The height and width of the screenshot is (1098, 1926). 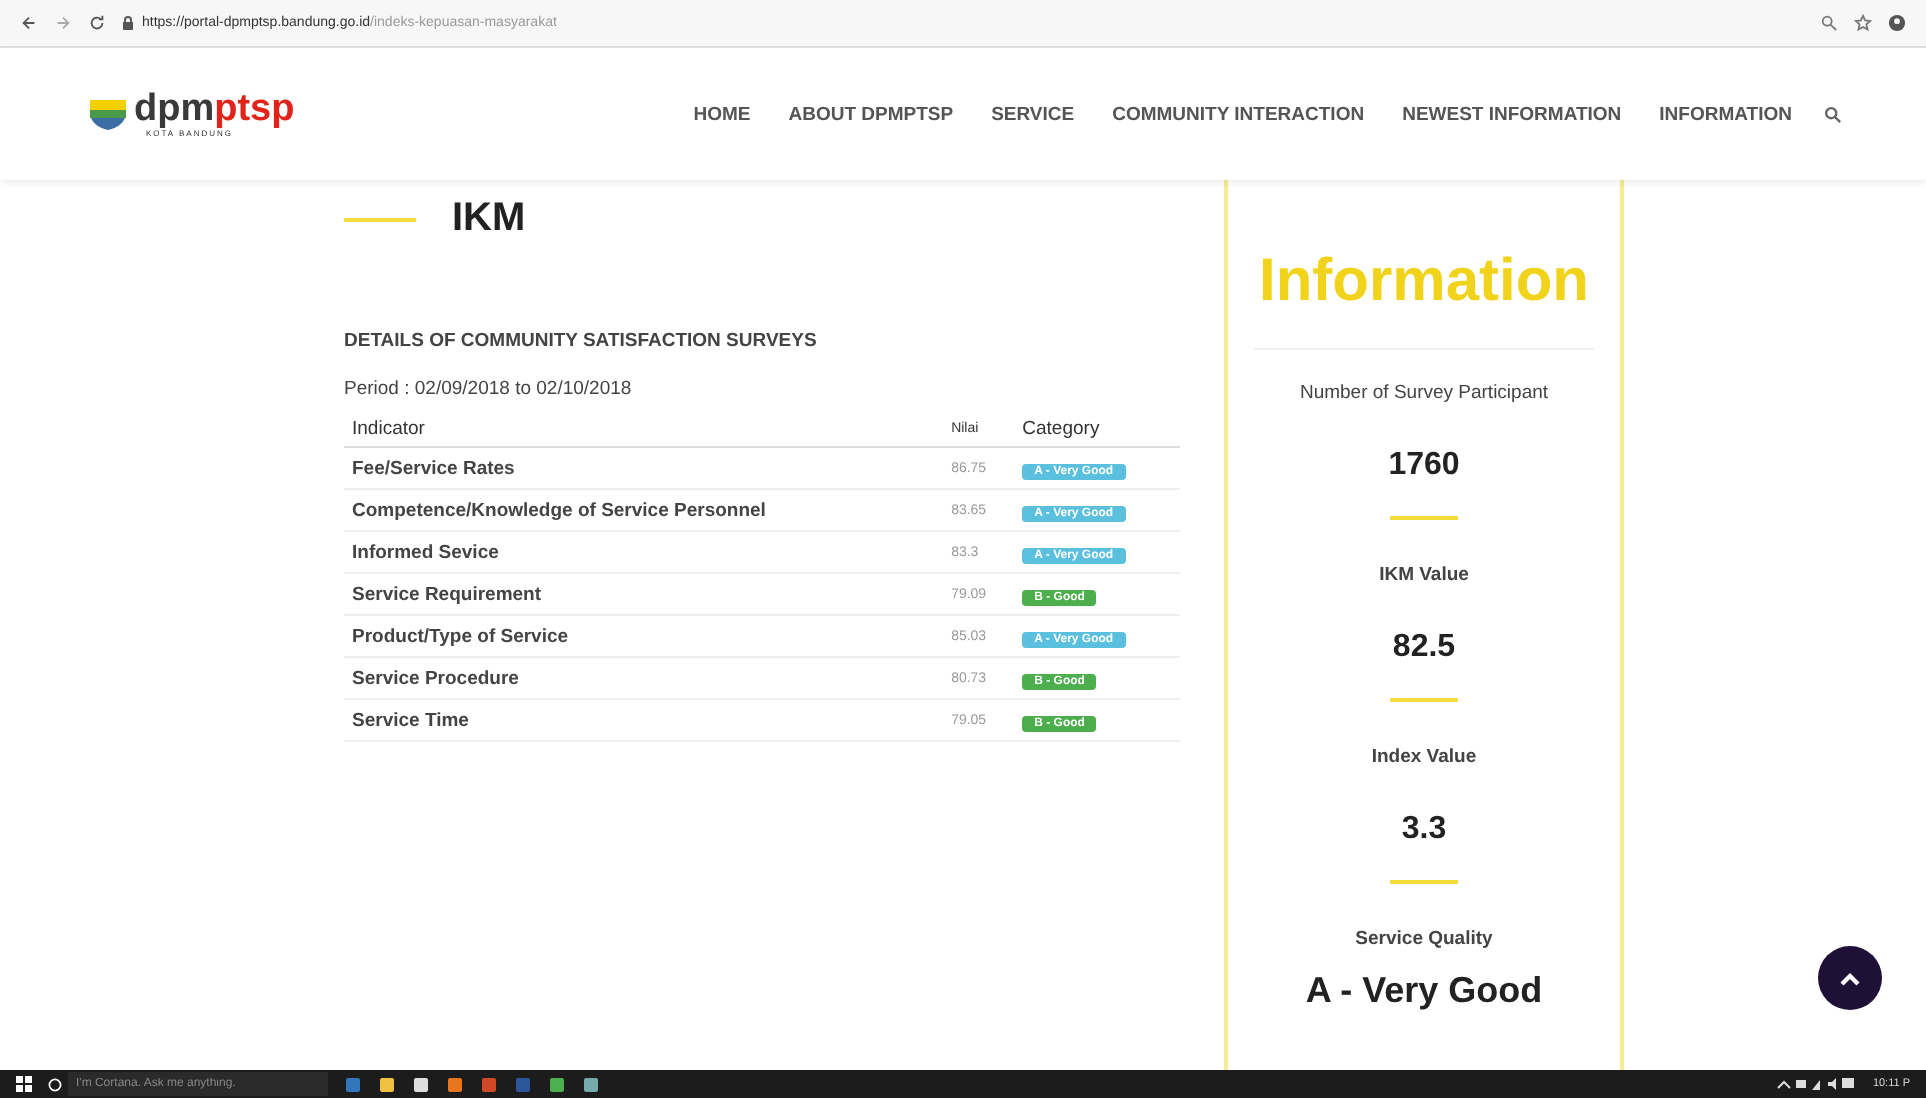 I want to click on back-icon, so click(x=29, y=23).